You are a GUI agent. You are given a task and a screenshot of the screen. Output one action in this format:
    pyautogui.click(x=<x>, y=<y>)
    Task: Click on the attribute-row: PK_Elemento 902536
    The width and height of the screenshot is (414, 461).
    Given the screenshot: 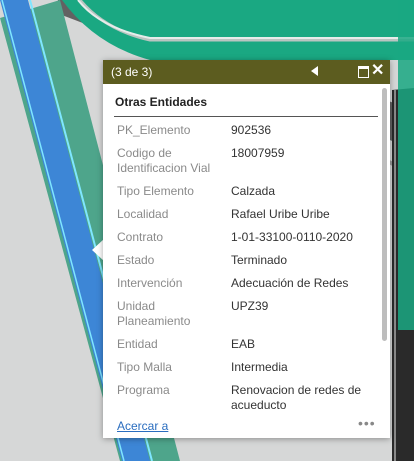 What is the action you would take?
    pyautogui.click(x=246, y=131)
    